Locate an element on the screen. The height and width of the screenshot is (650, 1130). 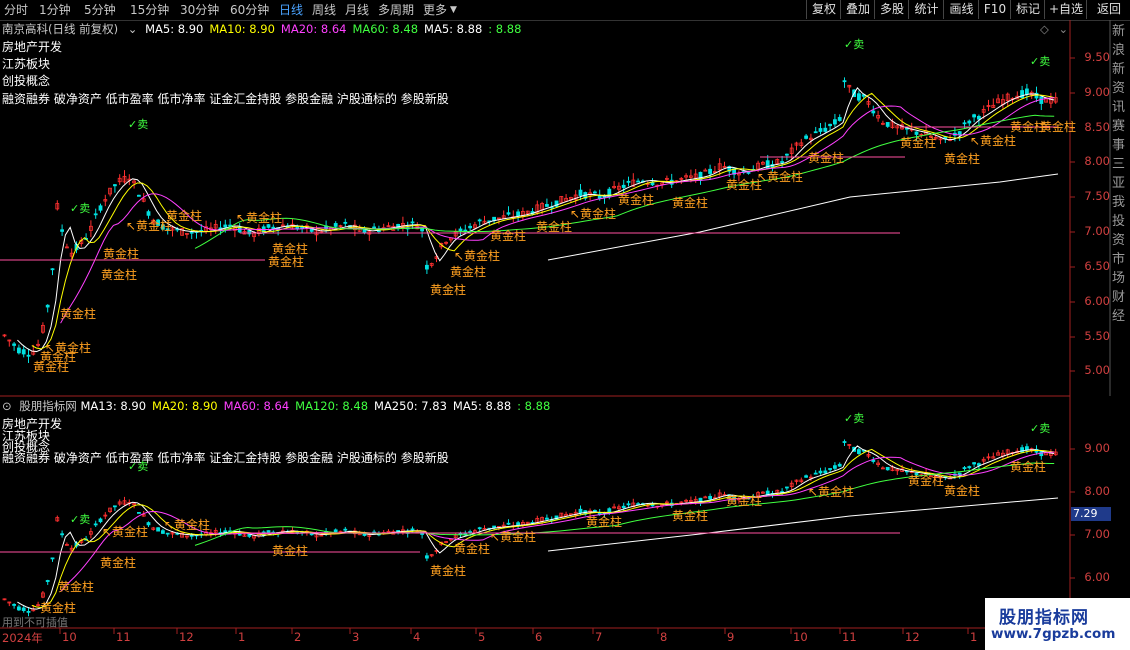
main-y-tick: 9.00 is located at coordinates (1097, 92).